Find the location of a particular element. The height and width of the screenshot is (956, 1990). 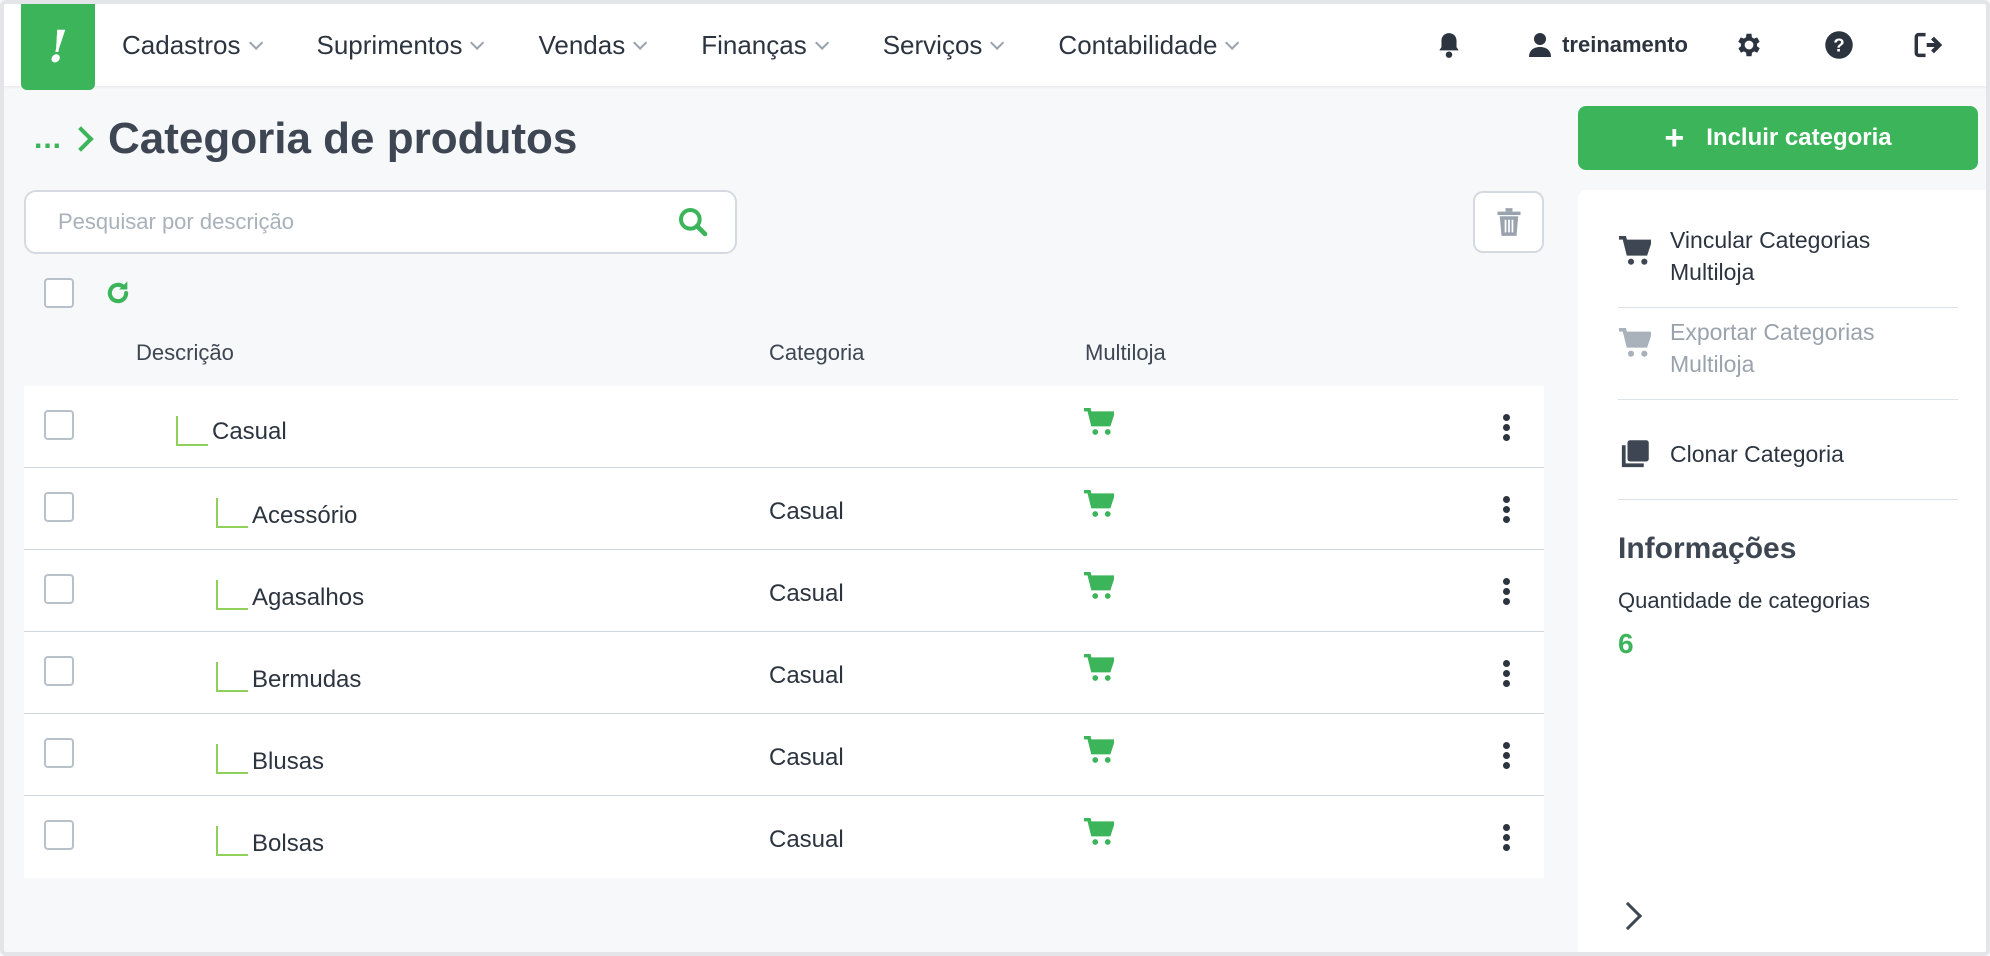

info-title: Informações is located at coordinates (1707, 548).